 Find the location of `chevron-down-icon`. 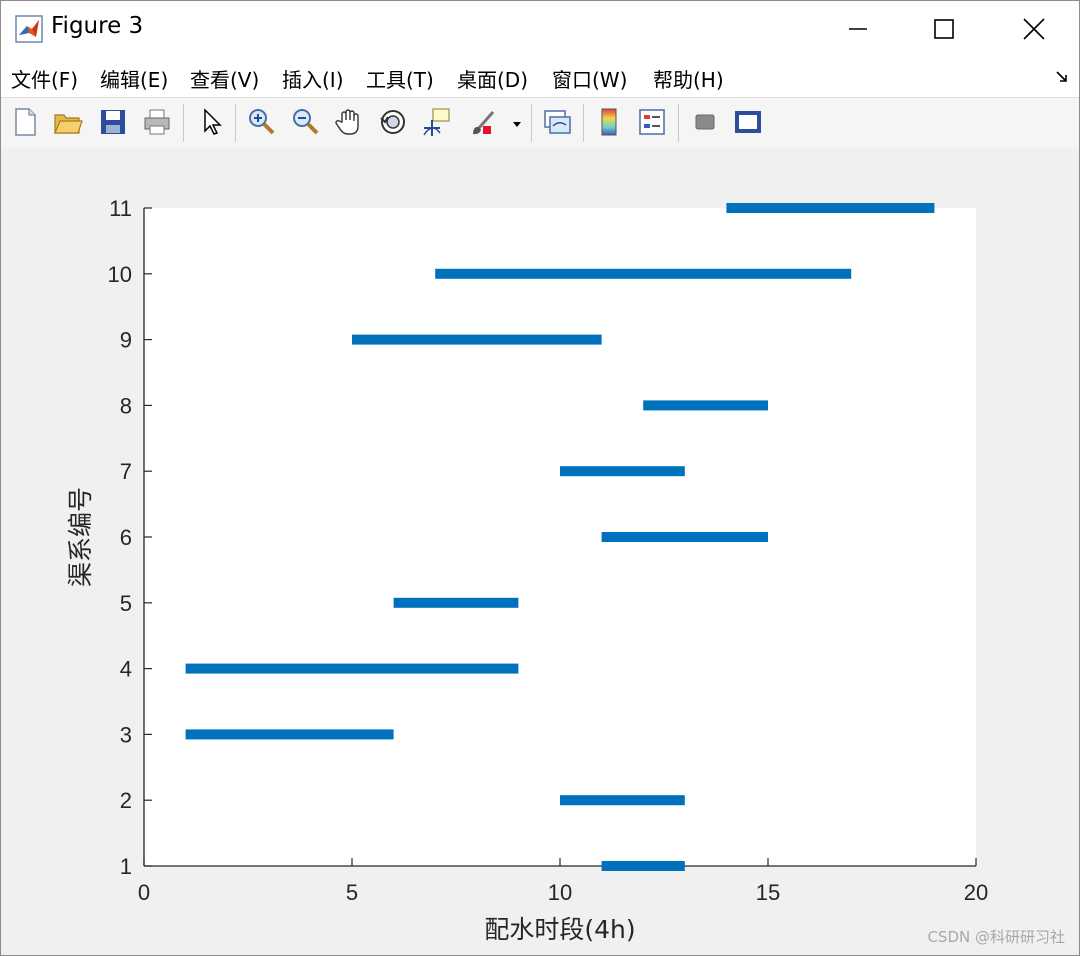

chevron-down-icon is located at coordinates (517, 122).